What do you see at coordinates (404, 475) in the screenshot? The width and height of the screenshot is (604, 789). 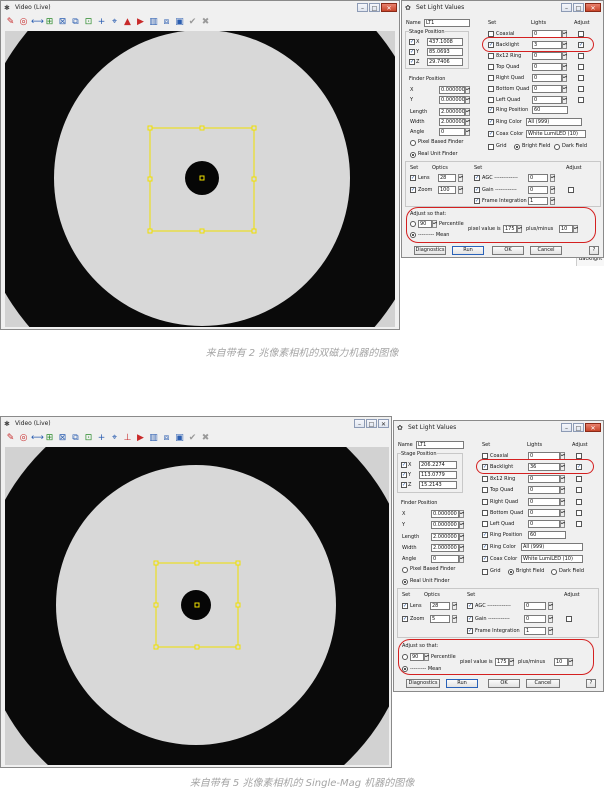 I see `stage-y-checkbox: ✓` at bounding box center [404, 475].